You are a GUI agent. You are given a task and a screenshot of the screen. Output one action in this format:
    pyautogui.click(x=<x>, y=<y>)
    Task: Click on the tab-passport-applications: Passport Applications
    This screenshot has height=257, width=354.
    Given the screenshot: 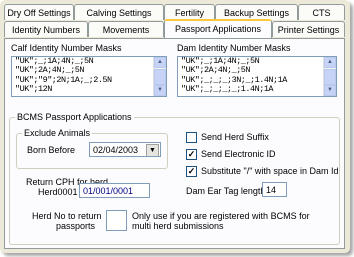 What is the action you would take?
    pyautogui.click(x=218, y=28)
    